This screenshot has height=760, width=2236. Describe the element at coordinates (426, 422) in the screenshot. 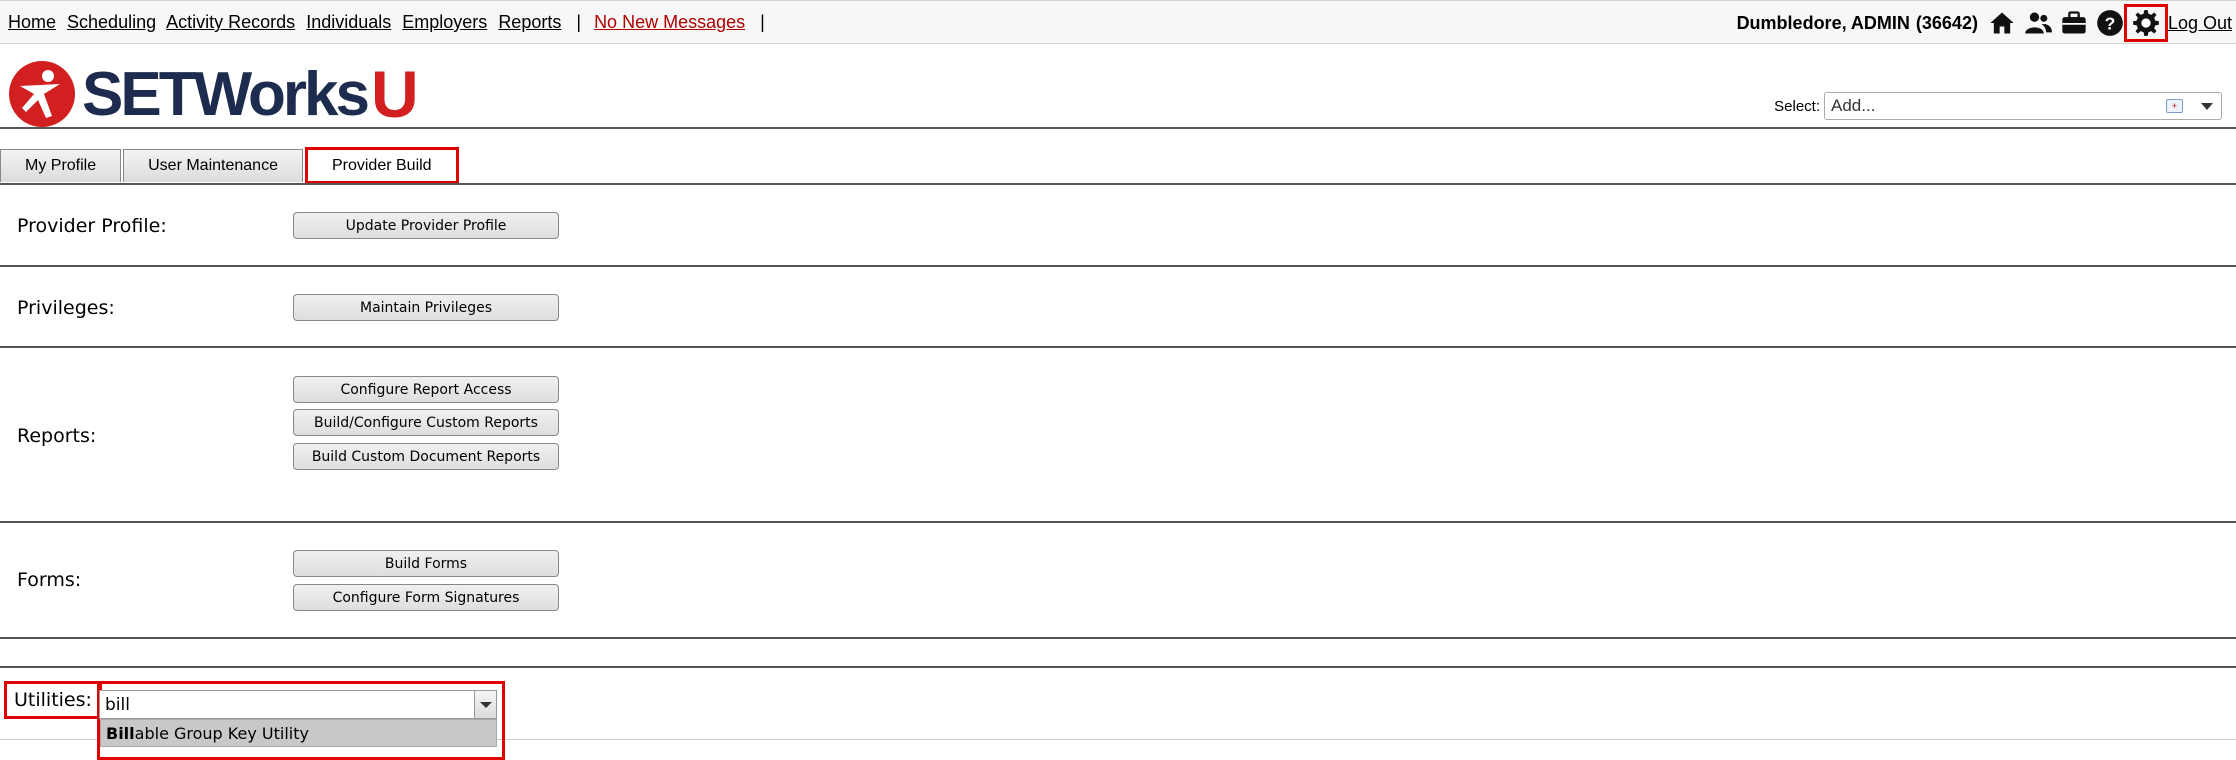

I see `build-configure-custom-reports-button: Build/Configure Custom Reports` at that location.